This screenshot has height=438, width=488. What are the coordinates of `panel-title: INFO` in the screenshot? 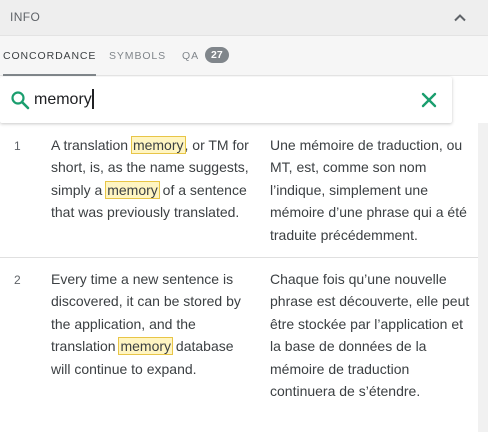 It's located at (25, 17).